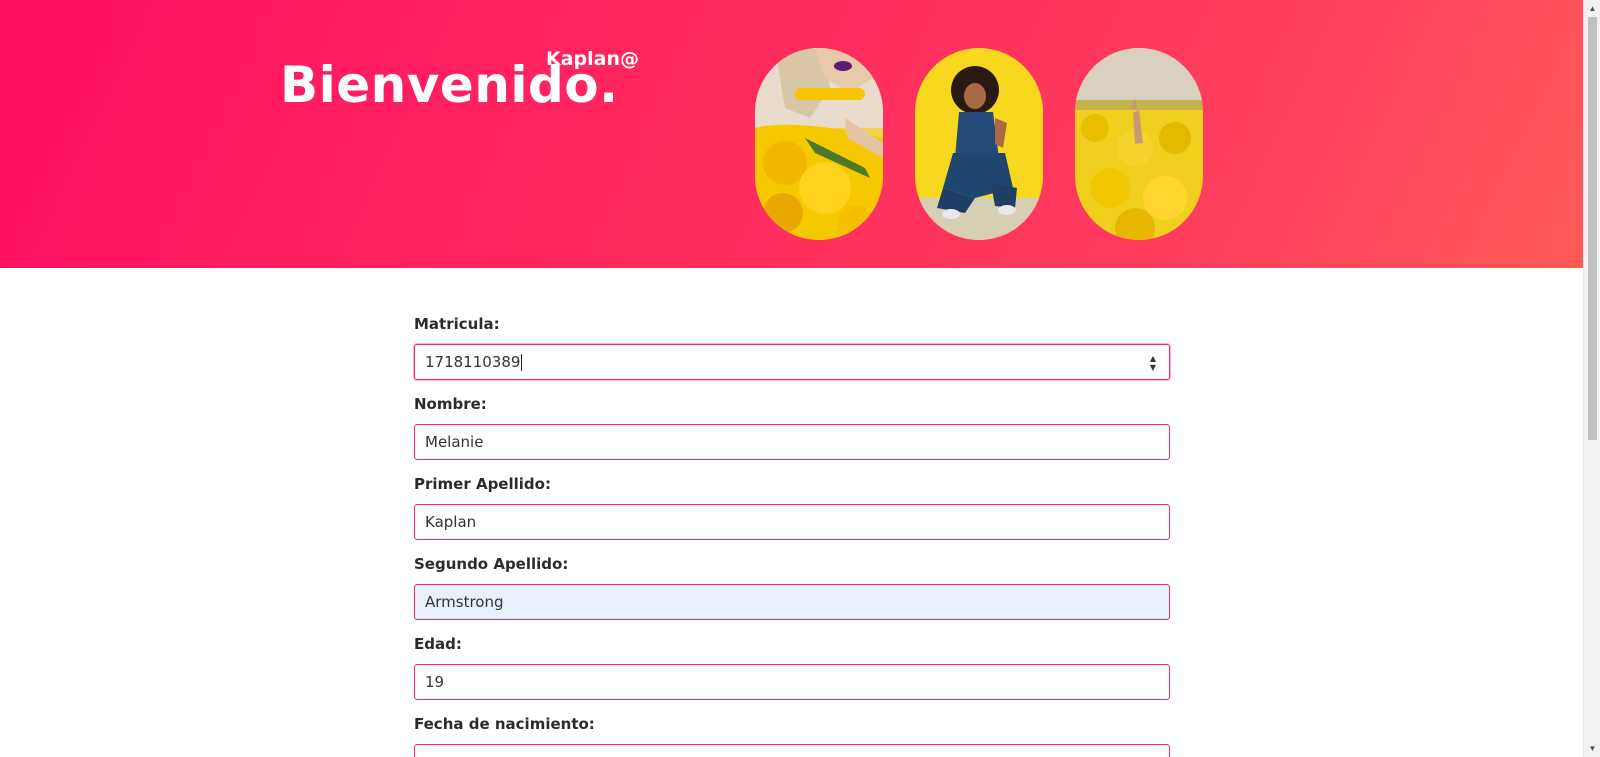 Image resolution: width=1600 pixels, height=757 pixels. What do you see at coordinates (435, 682) in the screenshot?
I see `edad-value: 19` at bounding box center [435, 682].